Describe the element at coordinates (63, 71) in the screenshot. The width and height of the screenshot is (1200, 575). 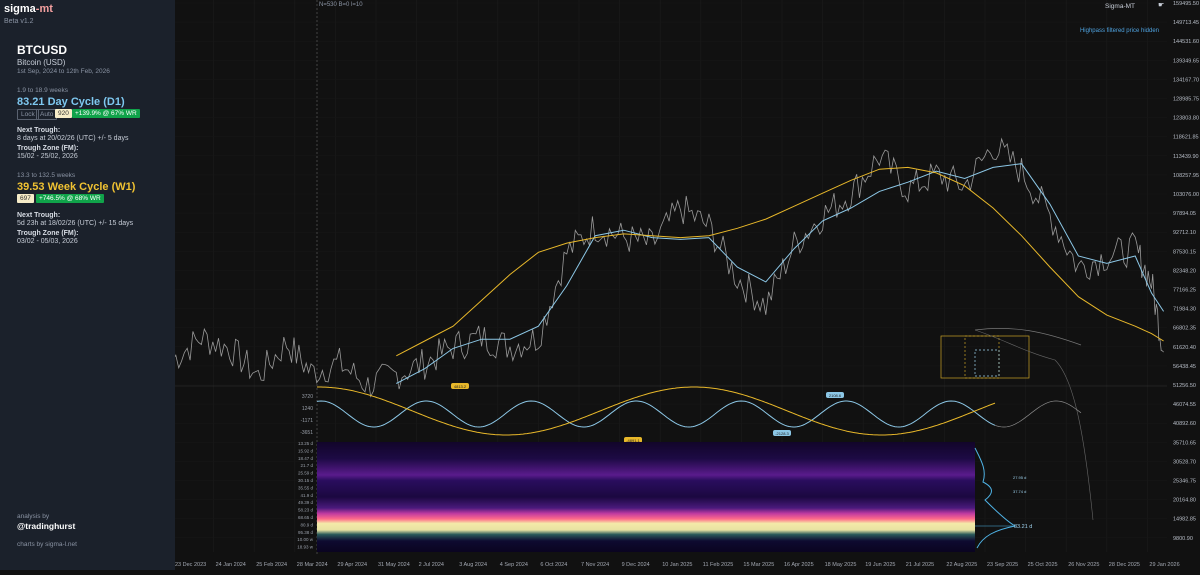
I see `date-range: 1st Sep, 2024 to 12th Feb, 2026` at that location.